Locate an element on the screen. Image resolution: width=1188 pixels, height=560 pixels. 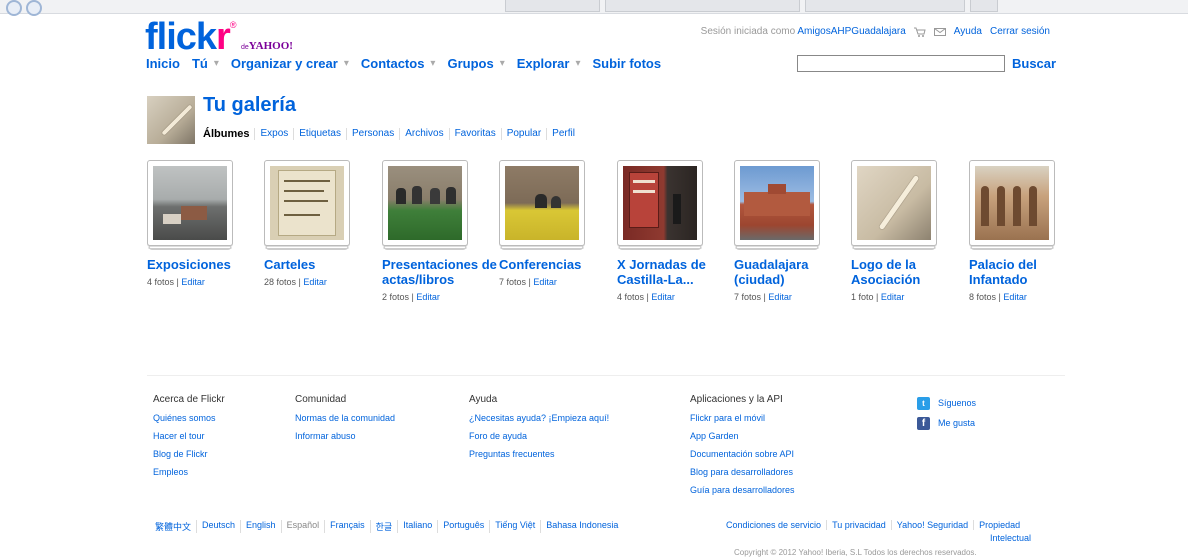
album-title: Guadalajara (ciudad) is located at coordinates (794, 272).